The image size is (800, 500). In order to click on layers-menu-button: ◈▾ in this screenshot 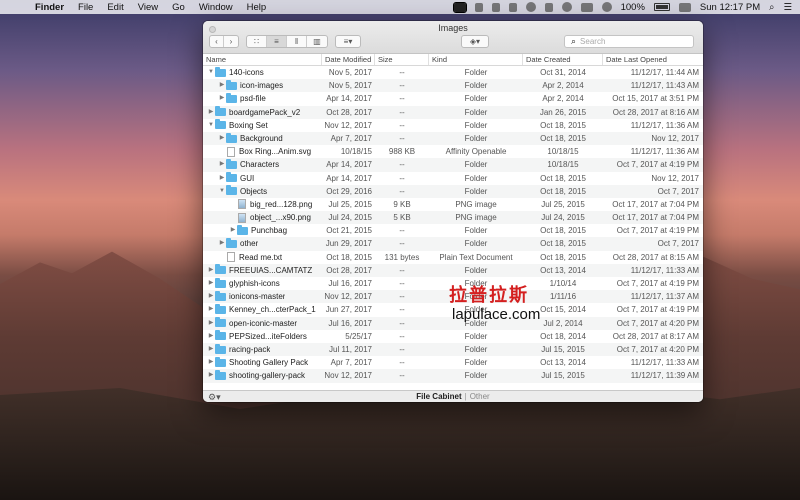, I will do `click(475, 41)`.